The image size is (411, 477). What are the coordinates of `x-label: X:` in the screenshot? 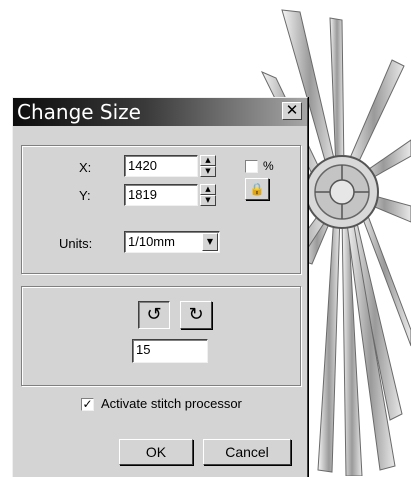 It's located at (85, 167).